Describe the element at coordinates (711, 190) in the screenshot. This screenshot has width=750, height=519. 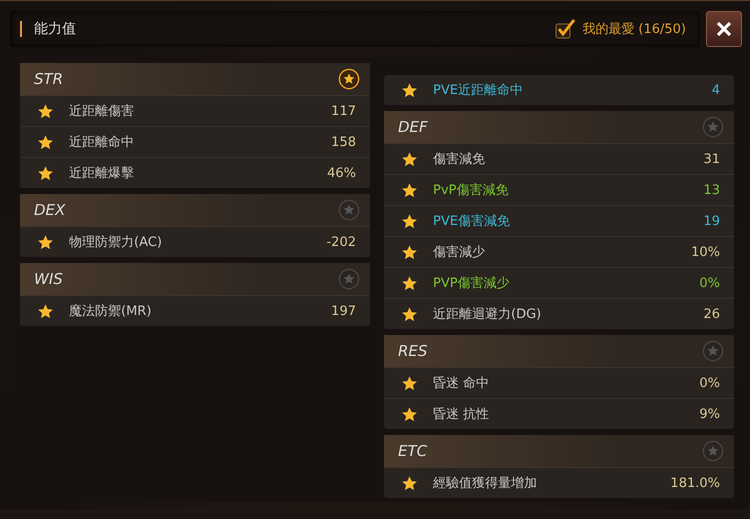
I see `stat-value: 13` at that location.